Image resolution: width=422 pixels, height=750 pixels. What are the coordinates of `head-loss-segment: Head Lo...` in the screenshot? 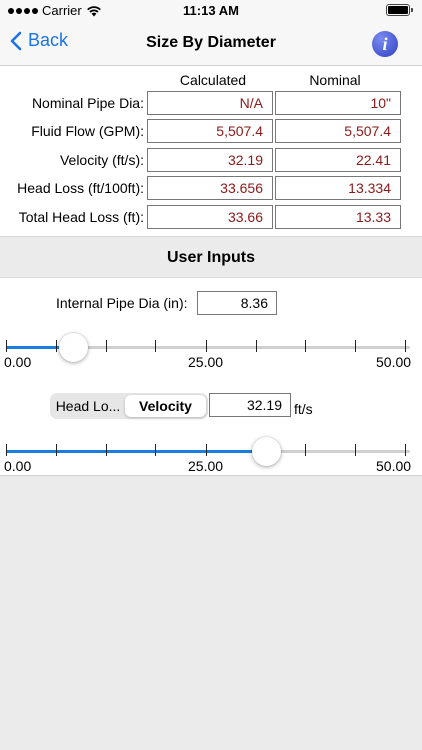 It's located at (88, 406).